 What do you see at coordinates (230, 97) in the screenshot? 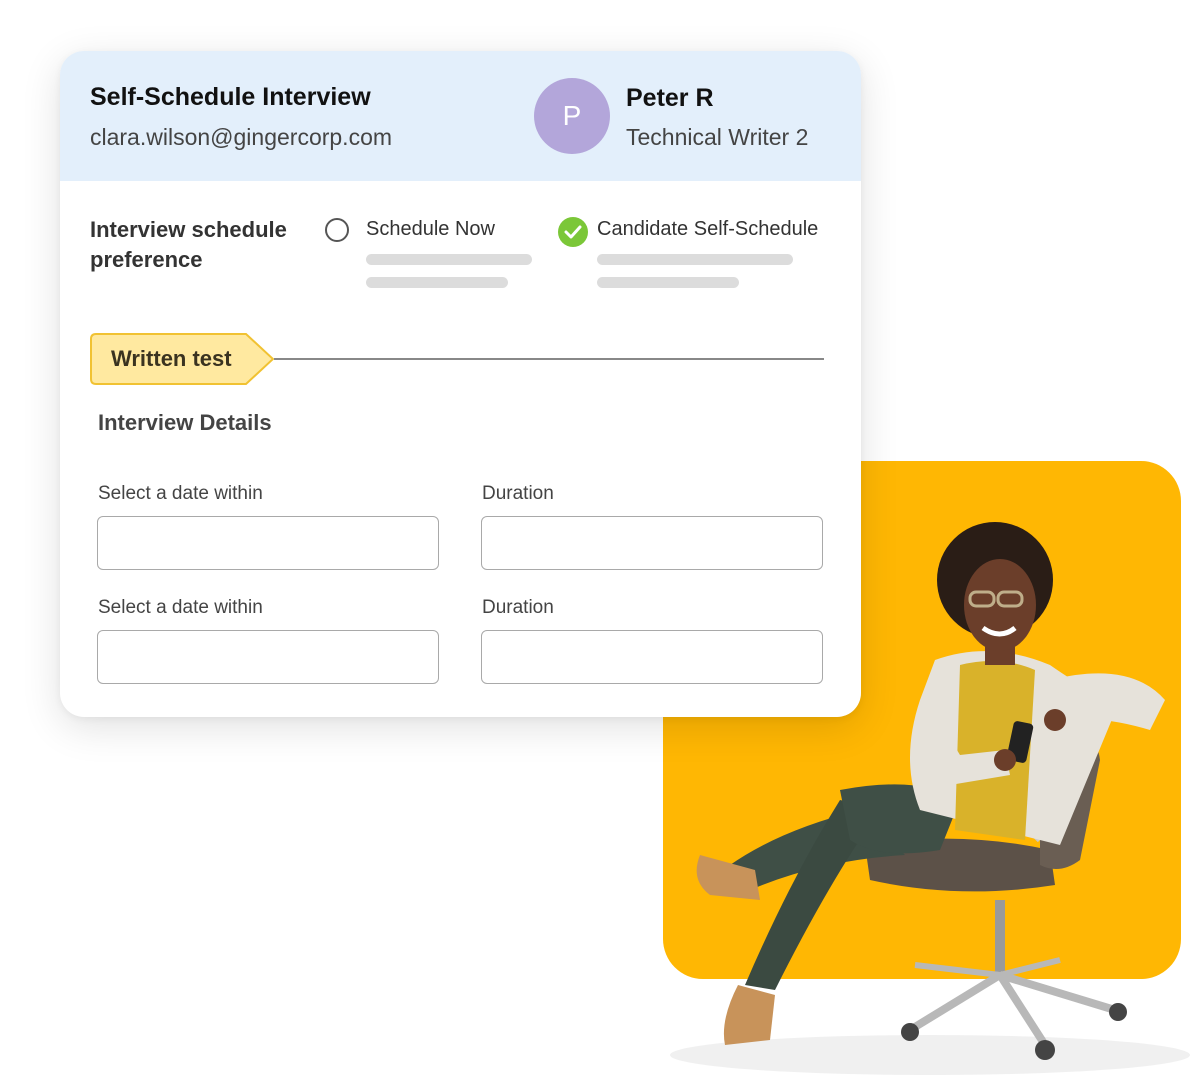
I see `card-title: Self-Schedule Interview` at bounding box center [230, 97].